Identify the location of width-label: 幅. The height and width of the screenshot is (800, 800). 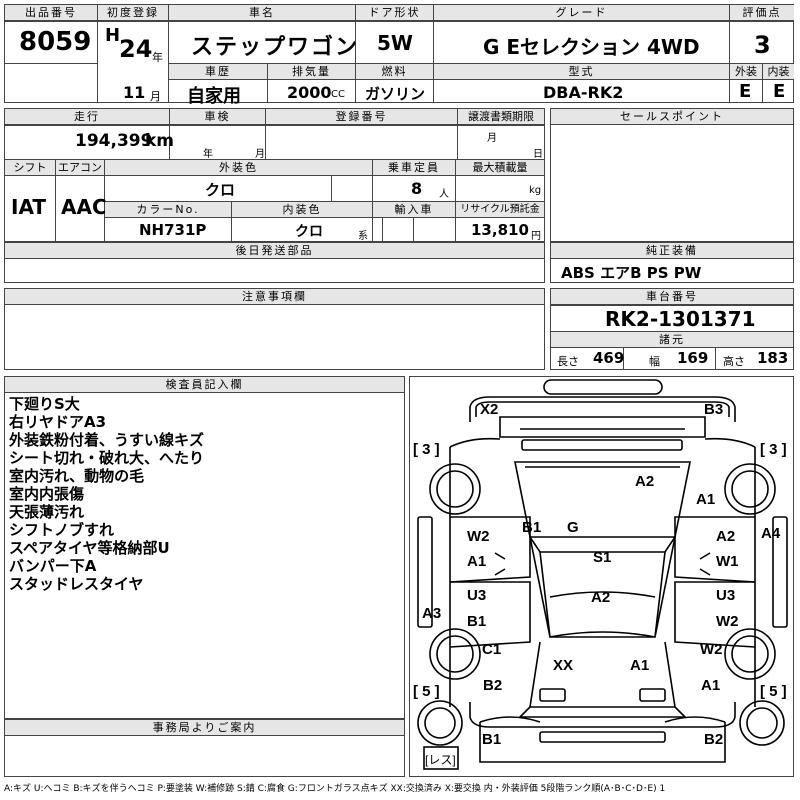
(654, 361).